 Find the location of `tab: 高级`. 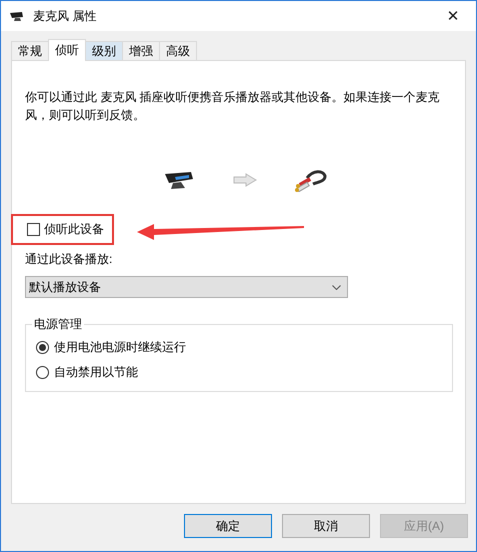

tab: 高级 is located at coordinates (178, 51).